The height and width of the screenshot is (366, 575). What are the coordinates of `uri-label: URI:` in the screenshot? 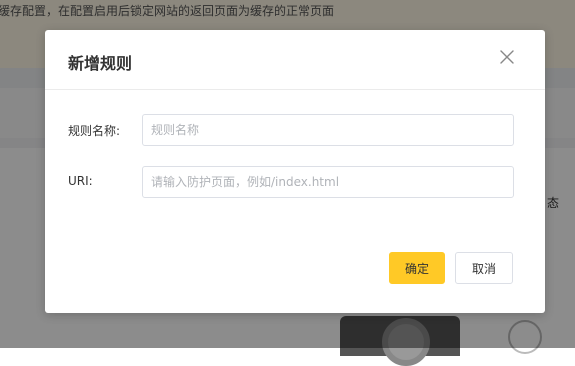 It's located at (80, 181).